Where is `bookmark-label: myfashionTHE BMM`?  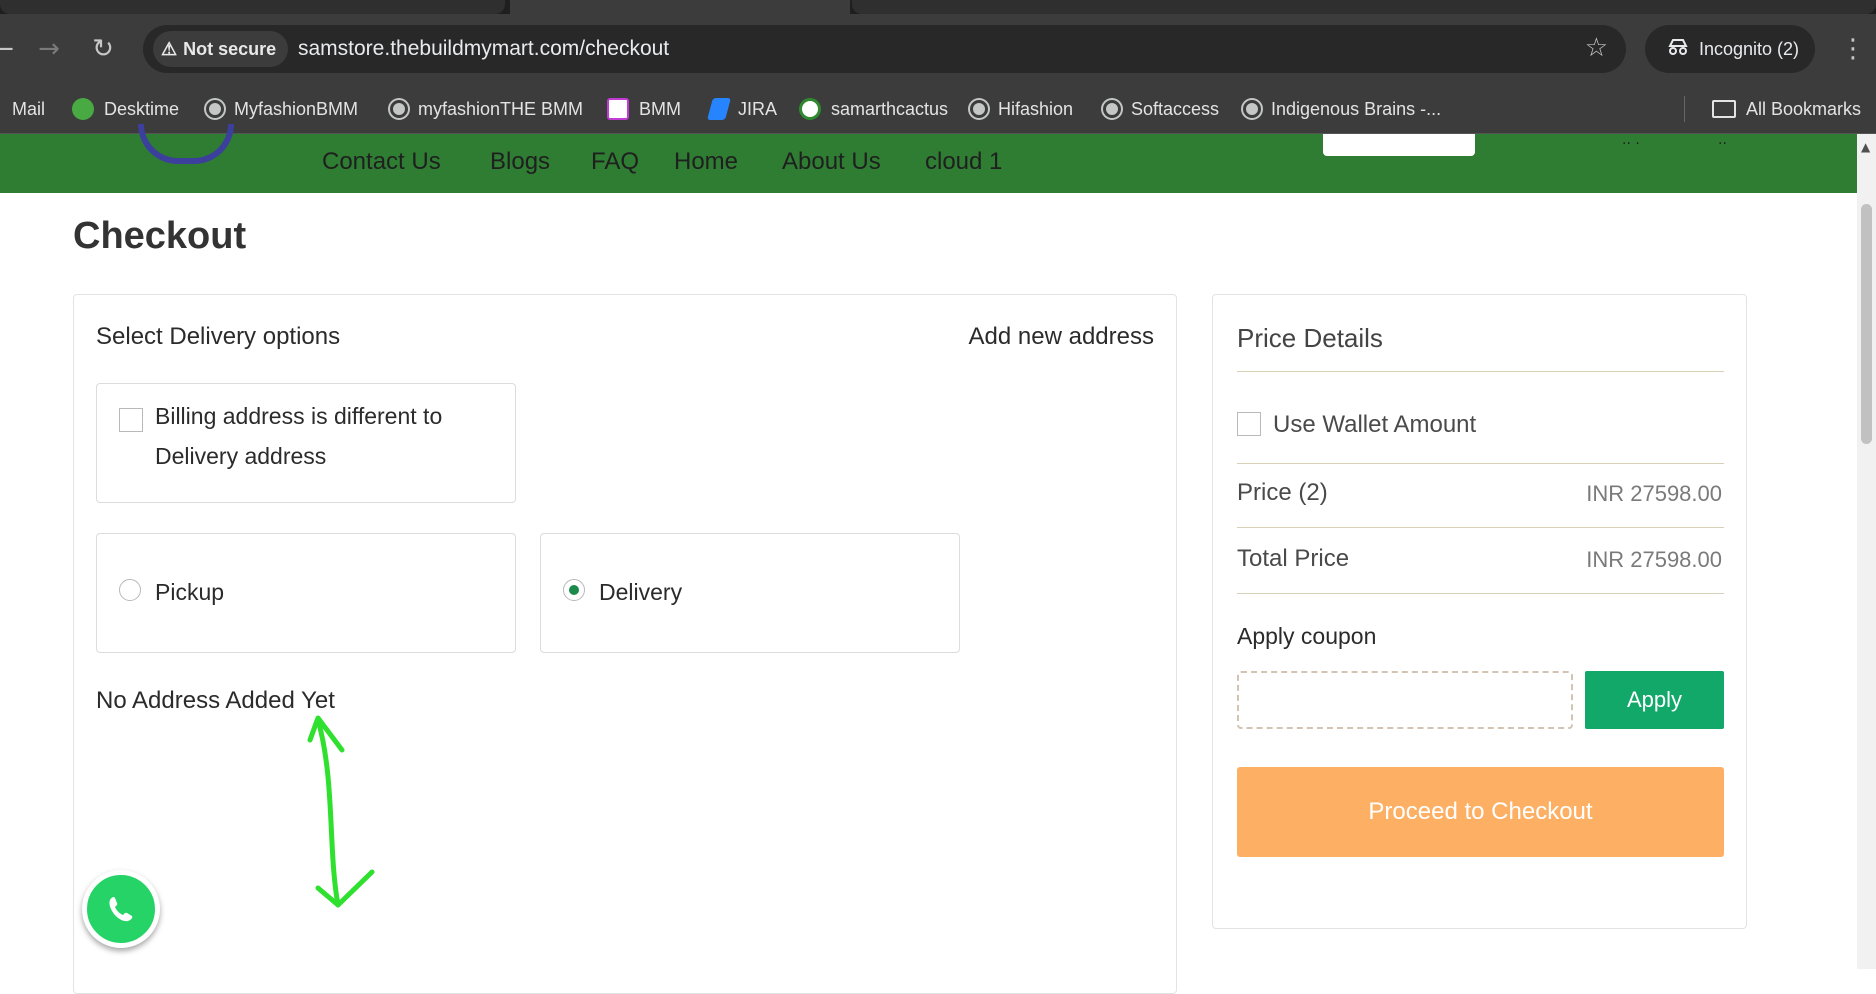 bookmark-label: myfashionTHE BMM is located at coordinates (501, 108).